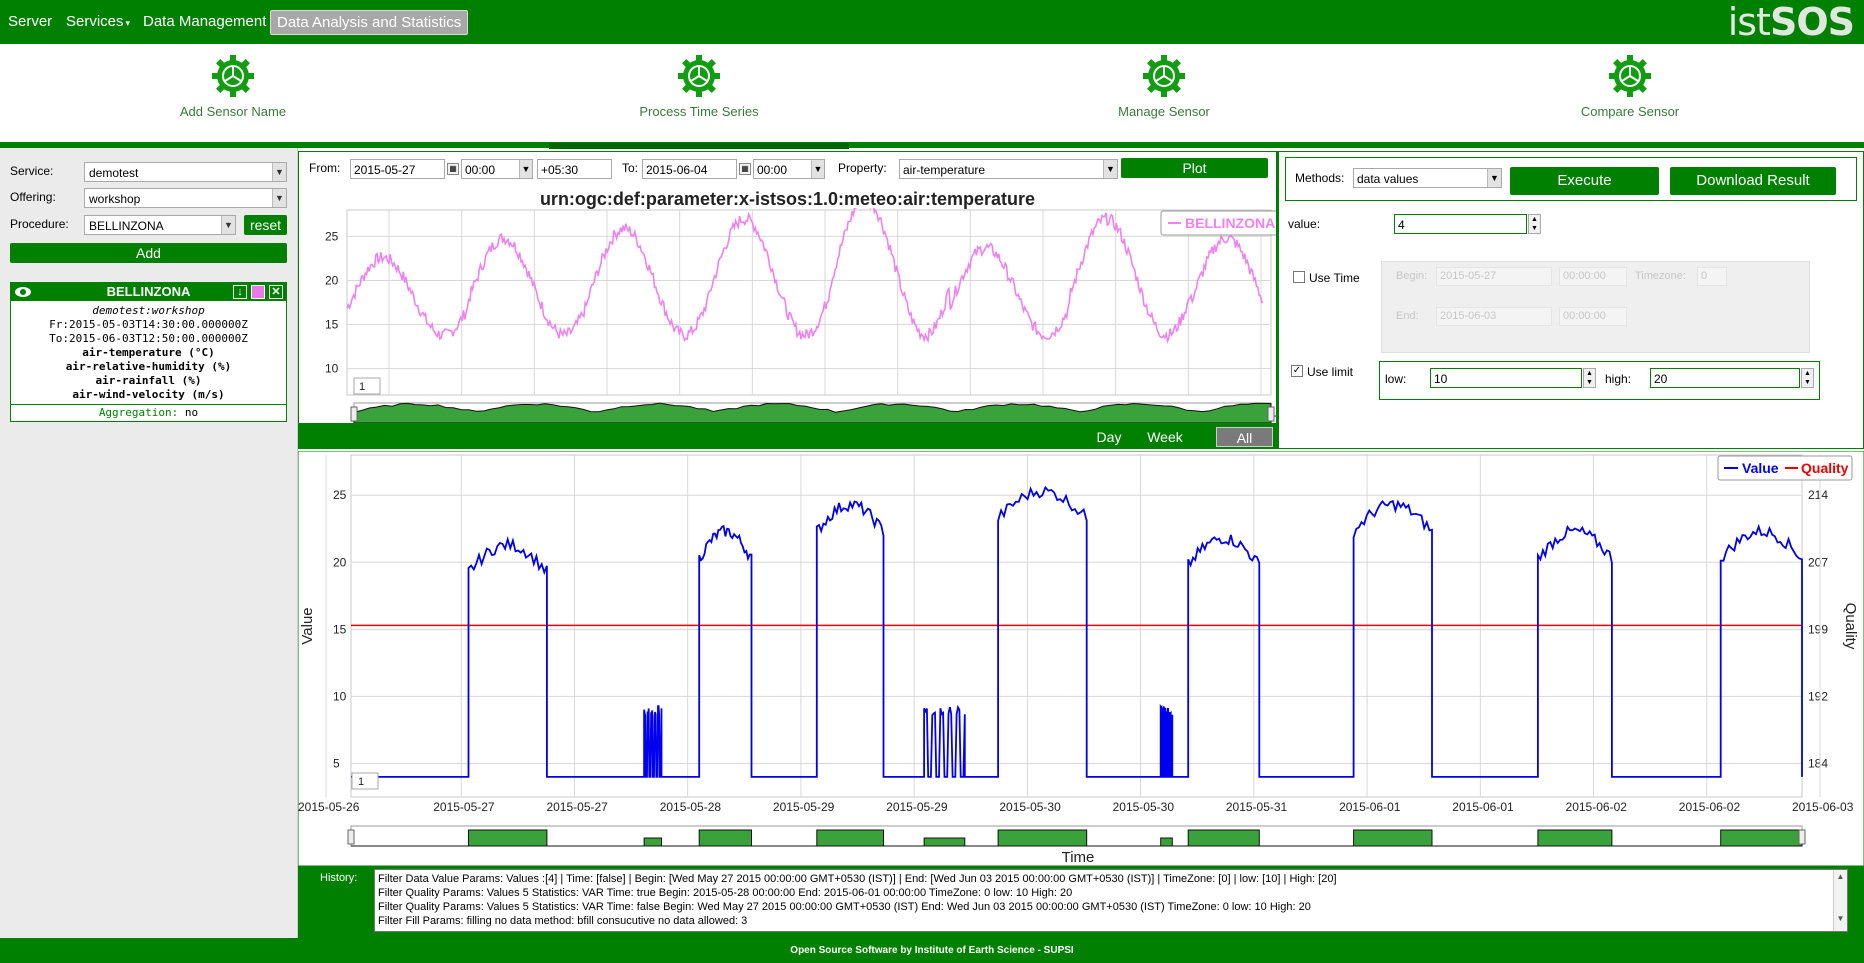 This screenshot has width=1864, height=963. What do you see at coordinates (1297, 371) in the screenshot?
I see `use-limit-checkbox: ✓` at bounding box center [1297, 371].